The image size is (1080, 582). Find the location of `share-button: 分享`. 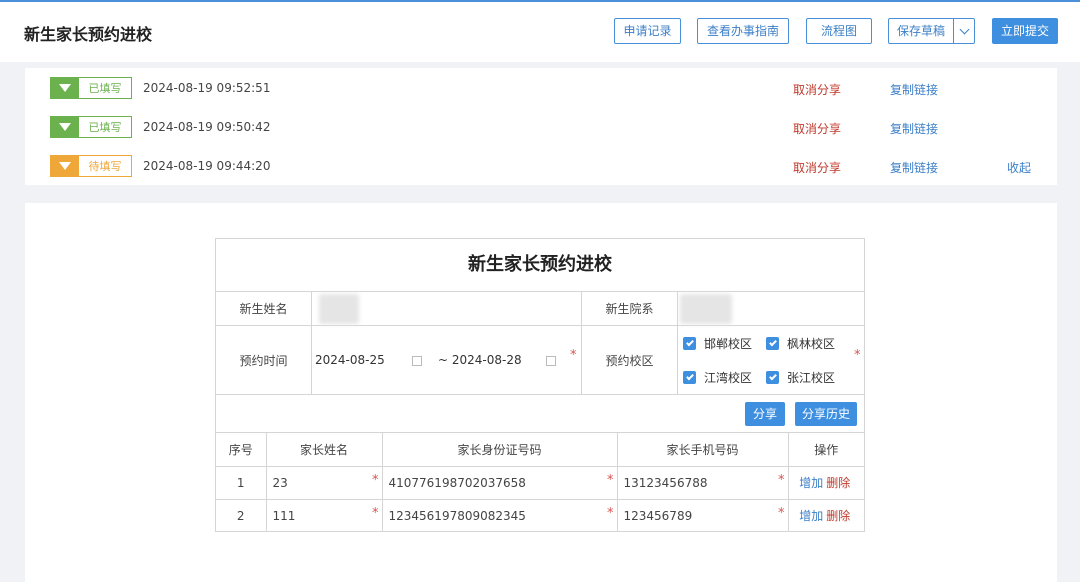

share-button: 分享 is located at coordinates (765, 414).